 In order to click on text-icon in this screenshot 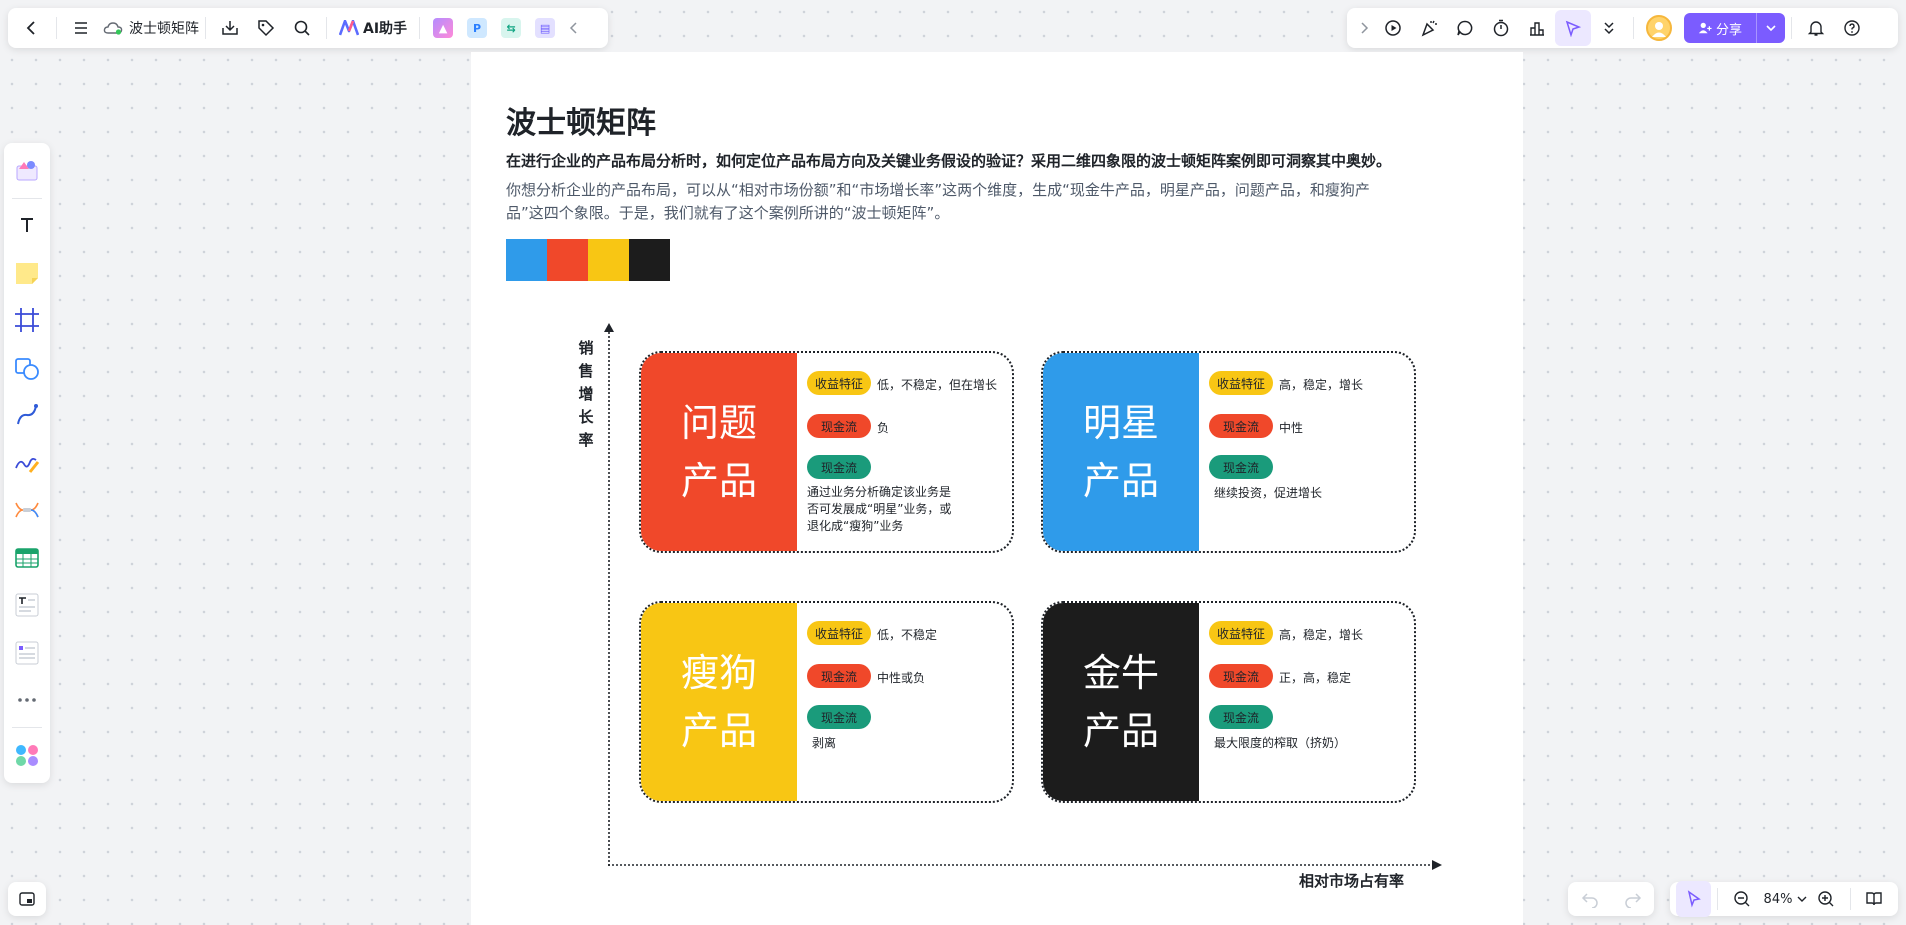, I will do `click(27, 225)`.